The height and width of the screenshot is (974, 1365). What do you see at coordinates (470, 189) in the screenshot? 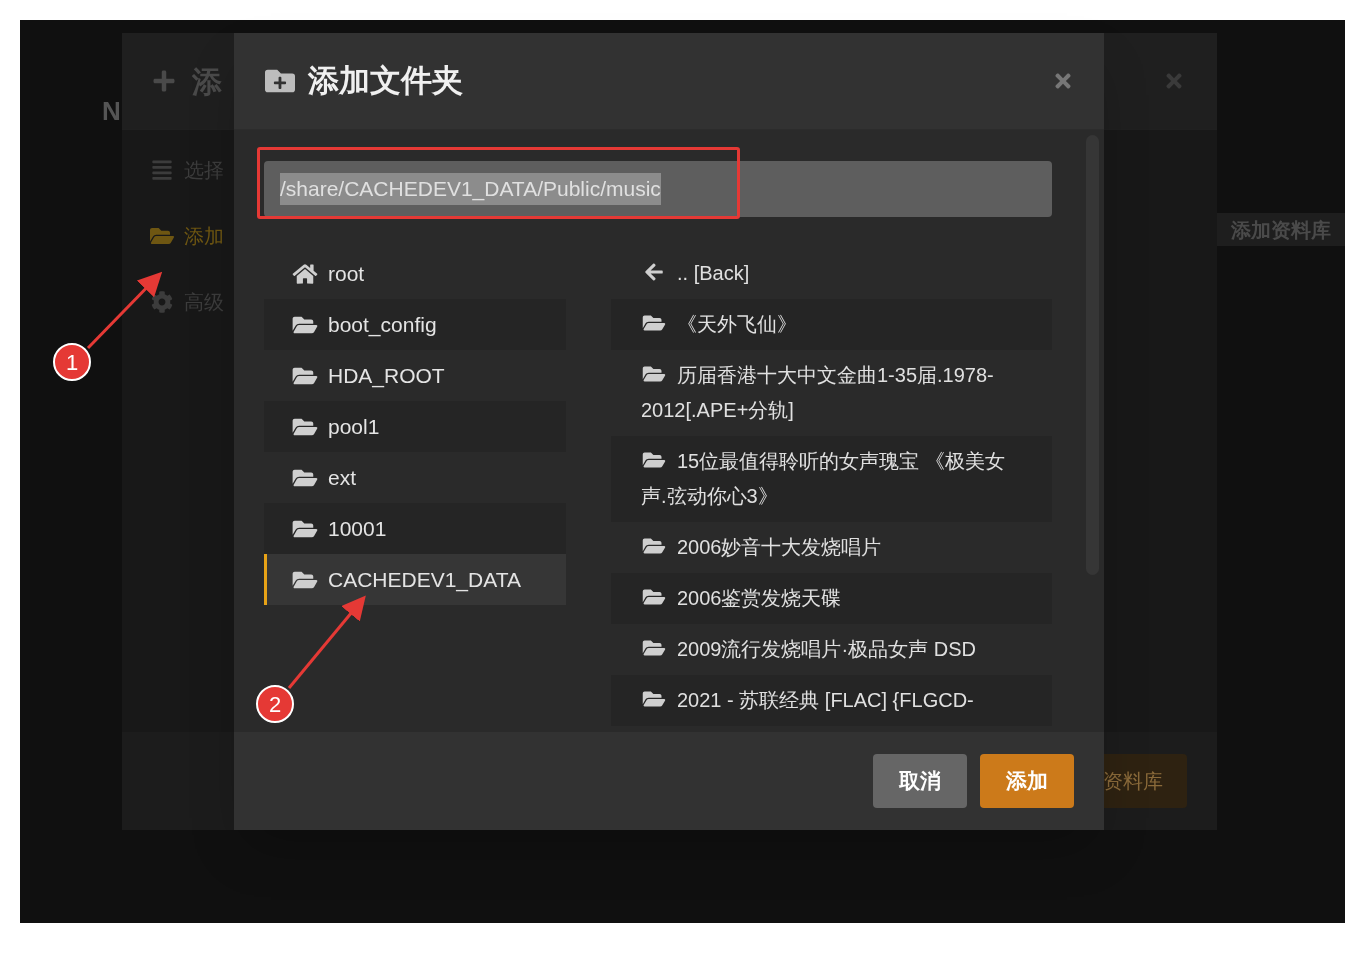
I see `selected-text: /share/CACHEDEV1_DATA/Public/music` at bounding box center [470, 189].